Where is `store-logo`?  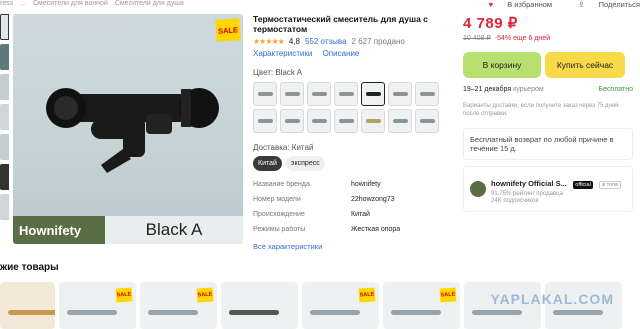 store-logo is located at coordinates (478, 189).